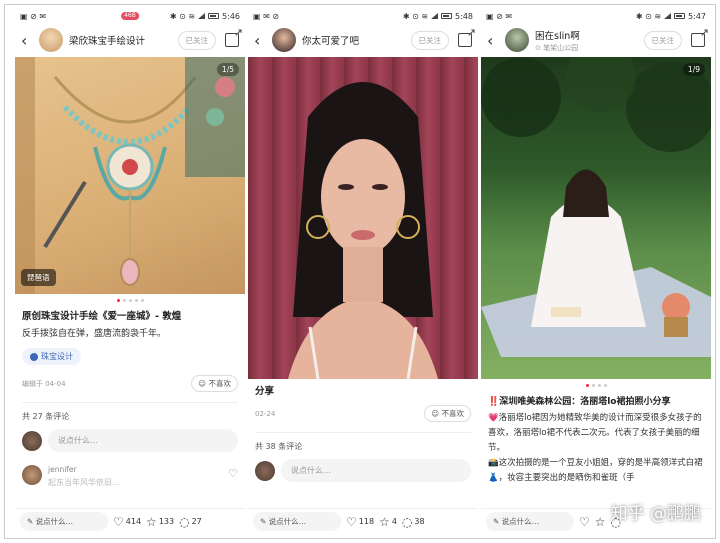  Describe the element at coordinates (363, 16) in the screenshot. I see `status-bar: ▣ ✉ ⊘ ✱ ⊙ ≋ 5:48` at that location.